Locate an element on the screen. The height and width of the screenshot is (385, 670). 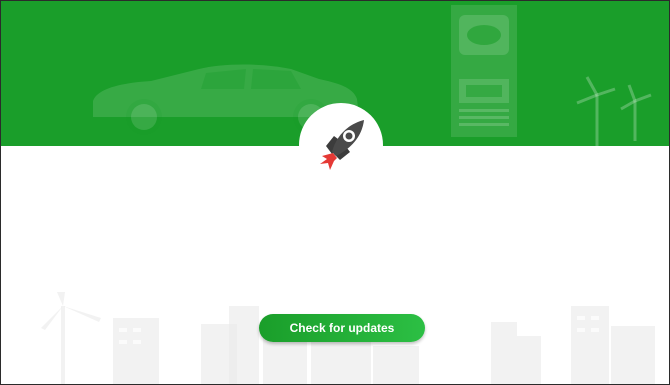
charging-station-illustration is located at coordinates (484, 71).